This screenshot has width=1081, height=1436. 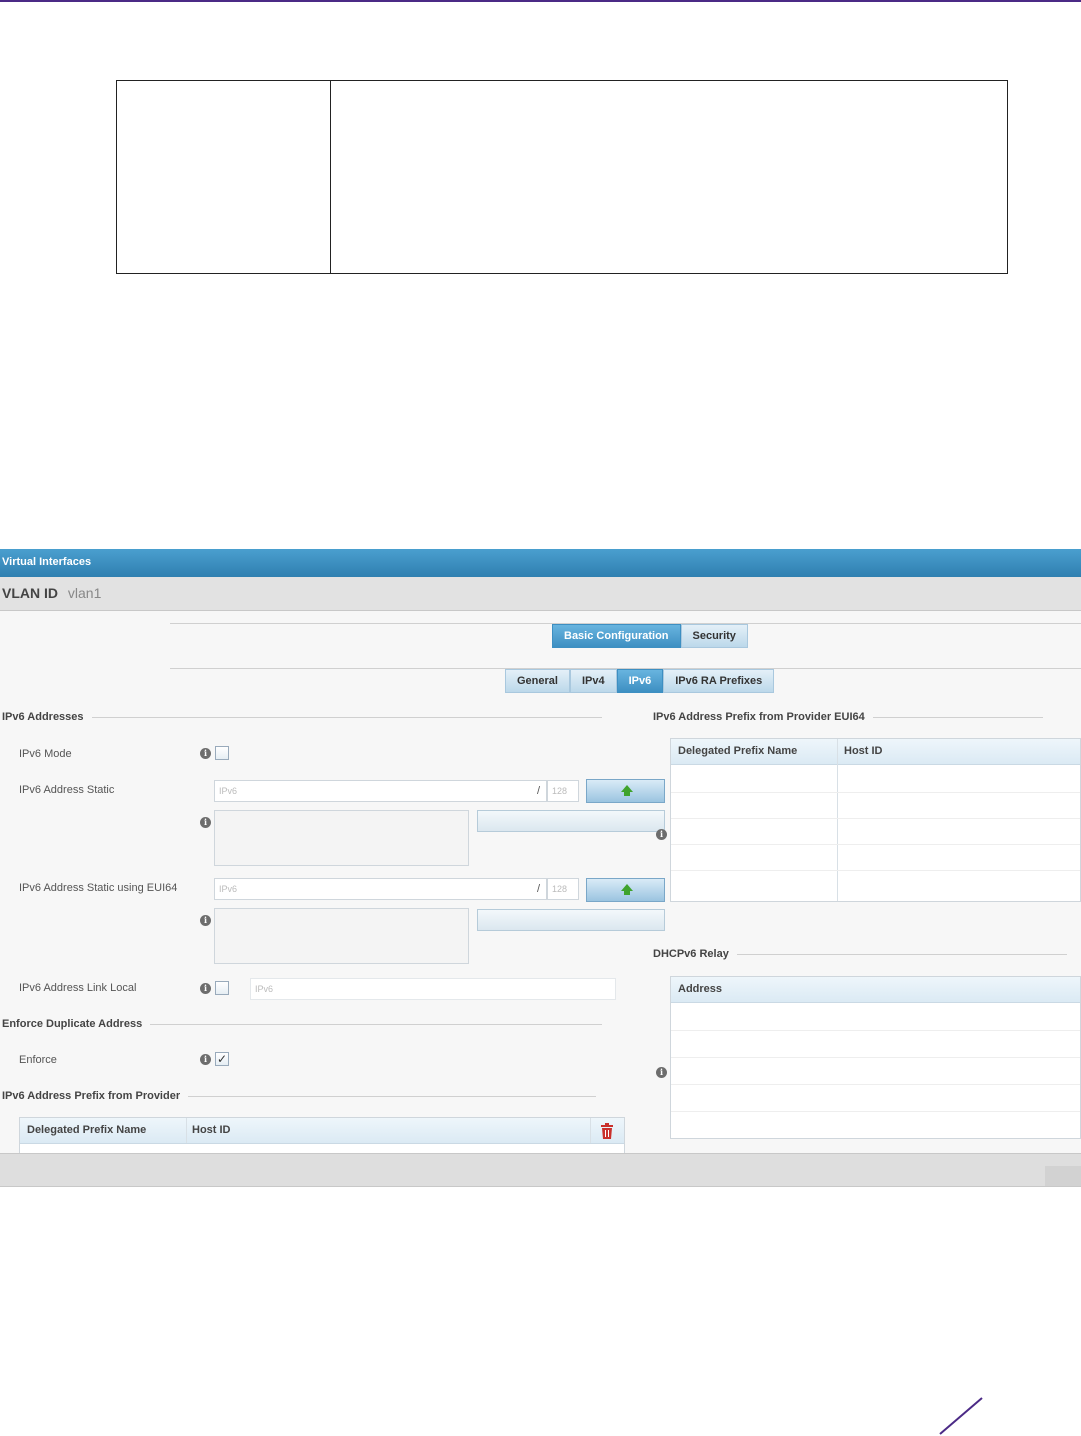 I want to click on vlan-header: VLAN ID vlan1, so click(x=540, y=594).